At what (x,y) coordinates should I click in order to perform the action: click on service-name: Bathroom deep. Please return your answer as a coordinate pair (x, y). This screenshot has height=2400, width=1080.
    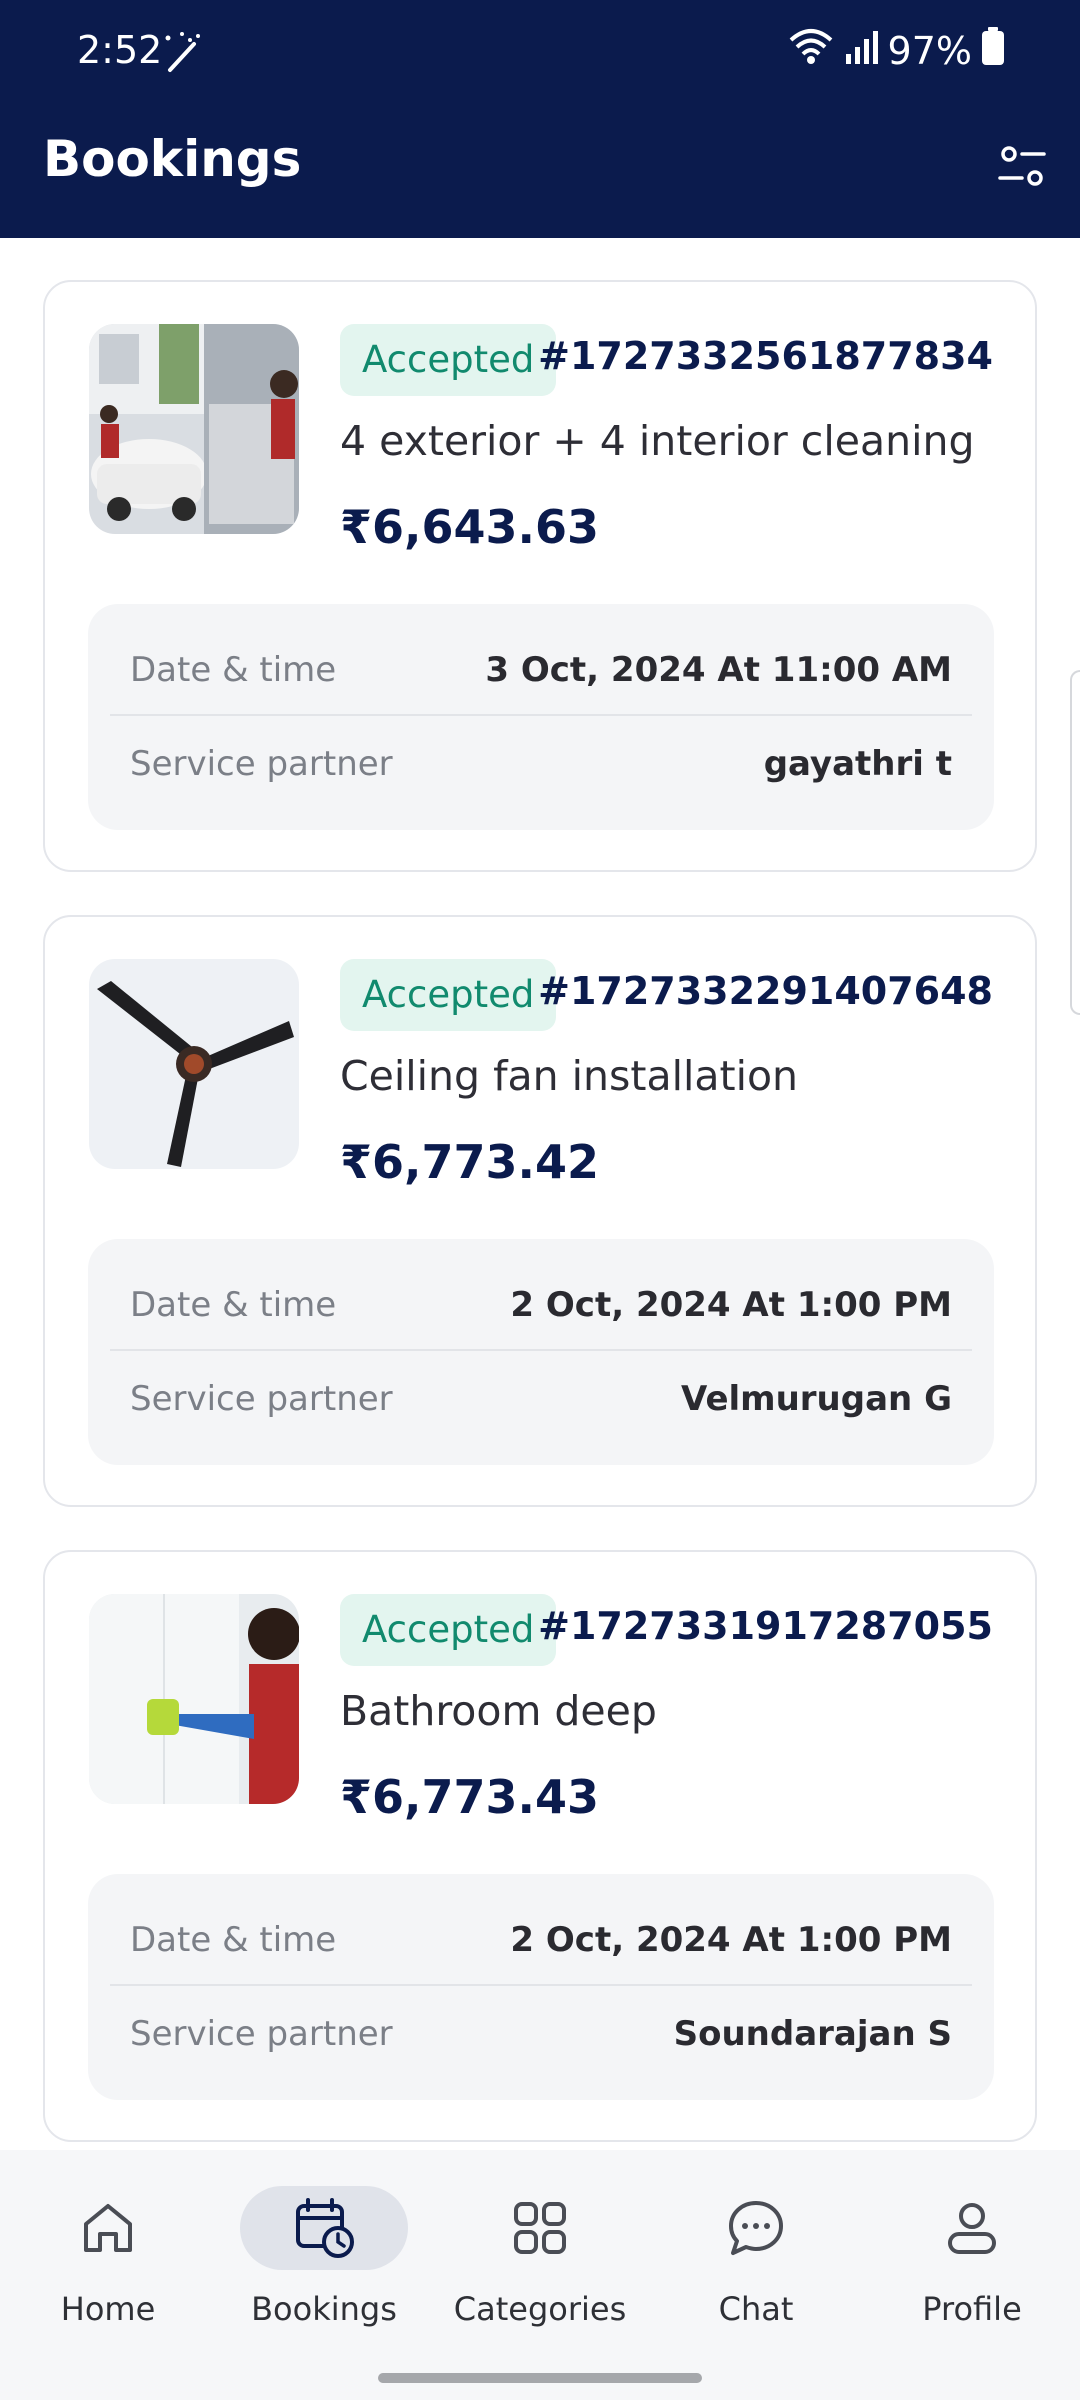
    Looking at the image, I should click on (498, 1711).